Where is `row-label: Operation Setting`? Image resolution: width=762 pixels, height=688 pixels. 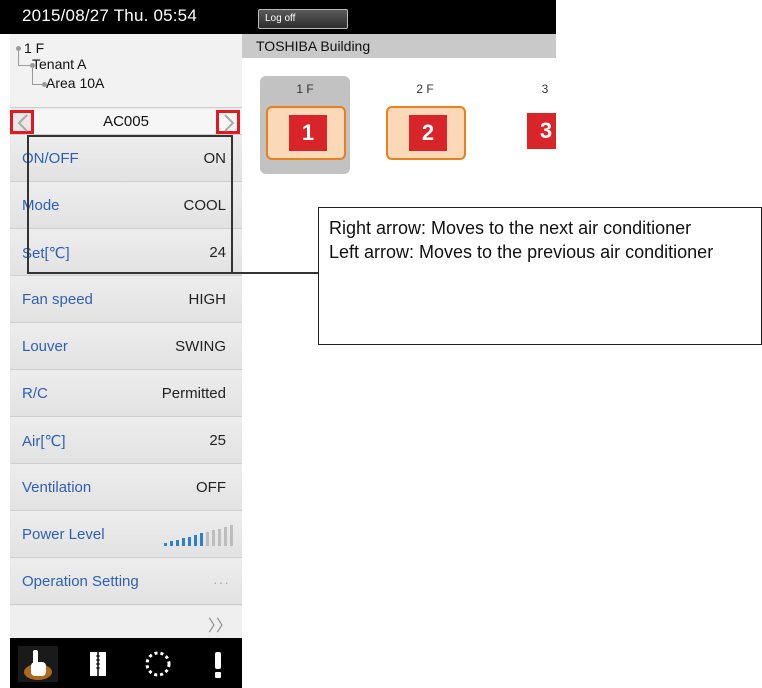 row-label: Operation Setting is located at coordinates (80, 581).